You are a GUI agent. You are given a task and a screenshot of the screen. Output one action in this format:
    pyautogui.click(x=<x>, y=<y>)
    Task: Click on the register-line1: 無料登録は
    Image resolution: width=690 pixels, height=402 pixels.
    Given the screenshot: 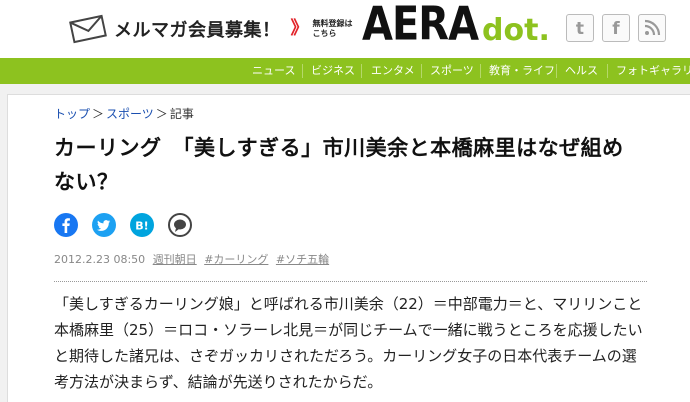 What is the action you would take?
    pyautogui.click(x=332, y=23)
    